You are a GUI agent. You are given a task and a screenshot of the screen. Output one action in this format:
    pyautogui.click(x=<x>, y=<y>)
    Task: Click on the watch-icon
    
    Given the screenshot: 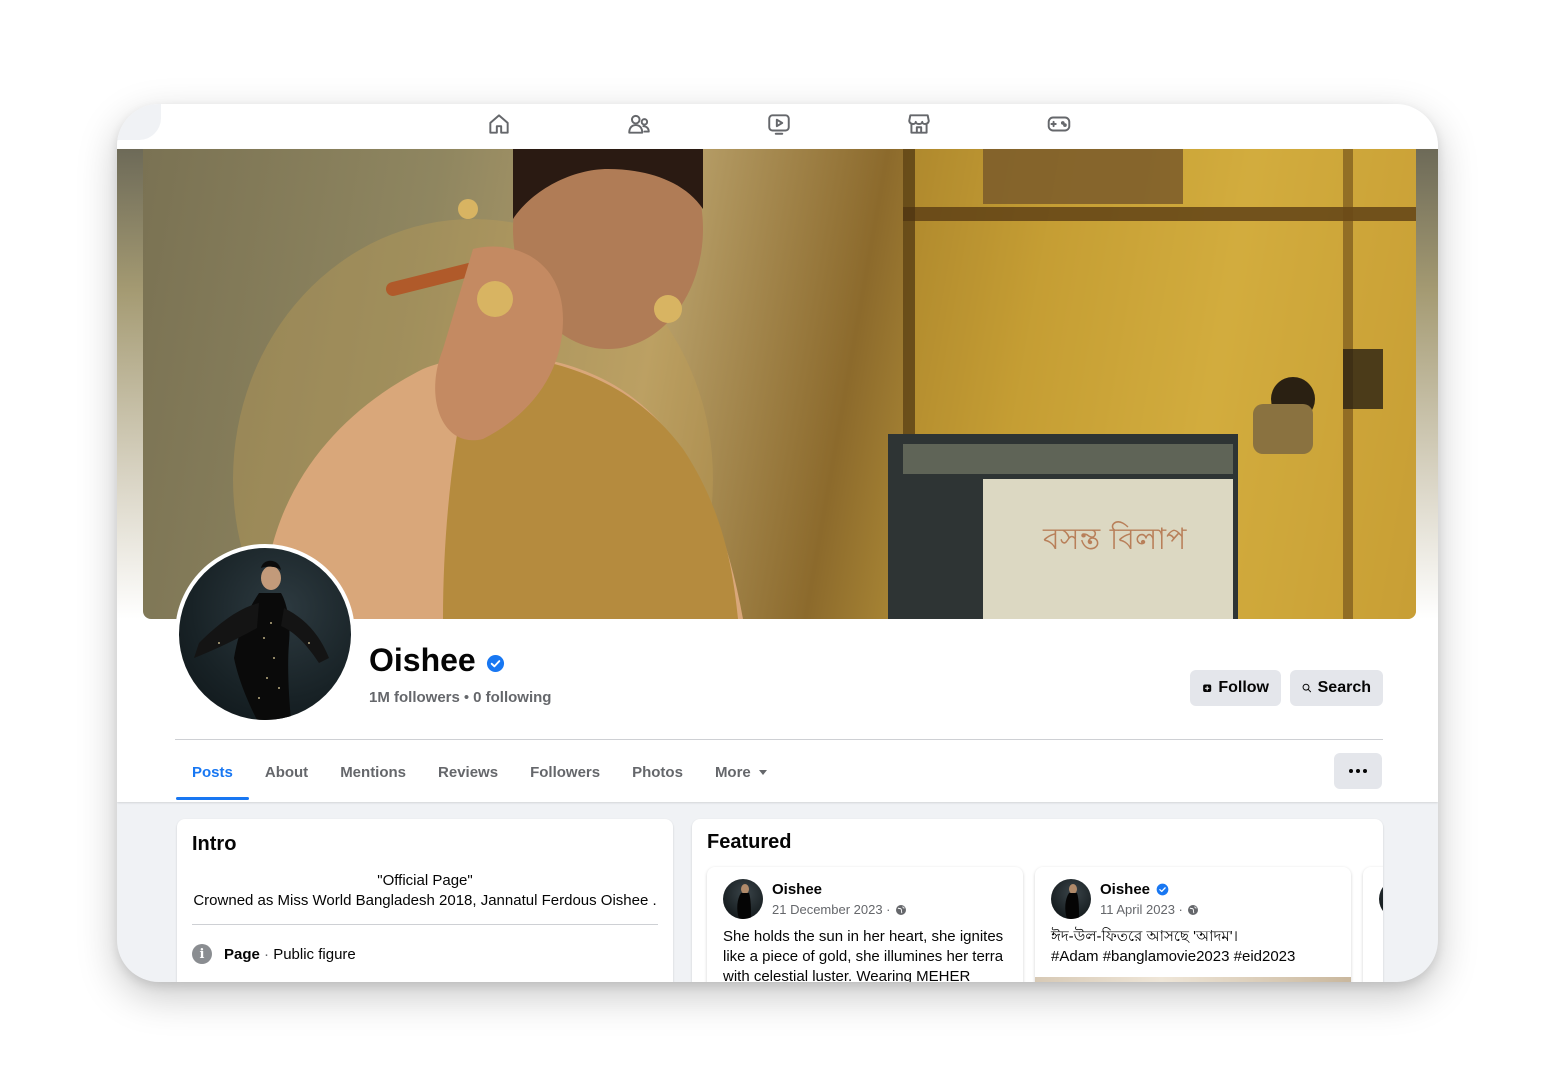 What is the action you would take?
    pyautogui.click(x=779, y=124)
    